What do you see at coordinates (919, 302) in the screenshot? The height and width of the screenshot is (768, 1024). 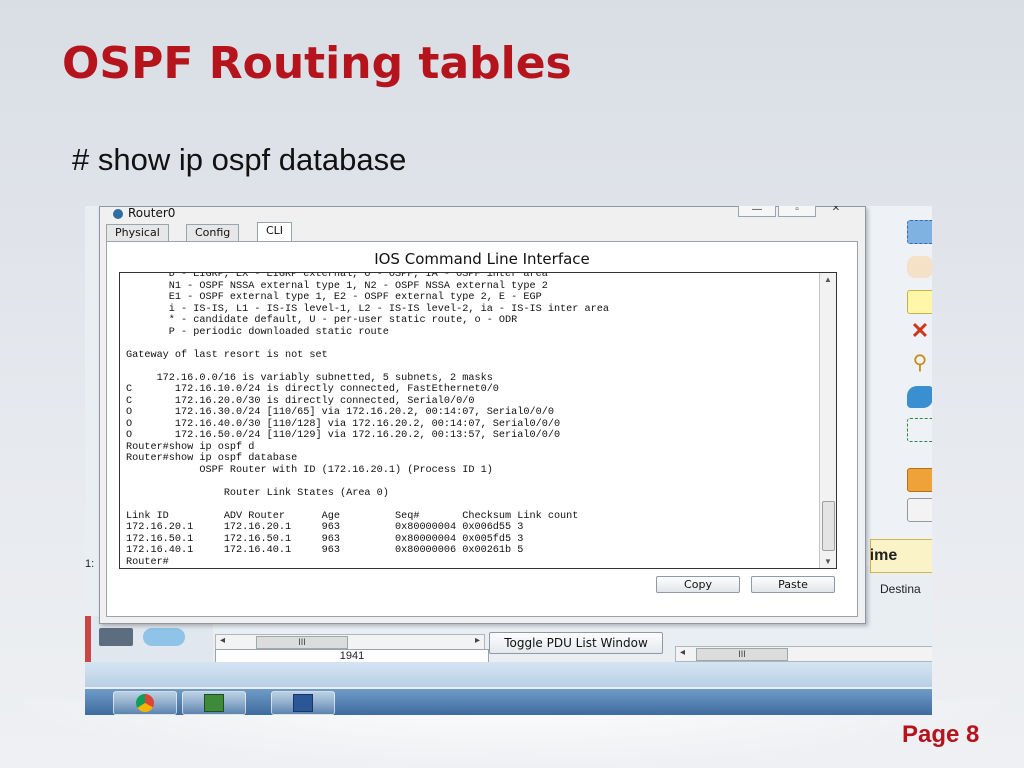 I see `note-tool-icon` at bounding box center [919, 302].